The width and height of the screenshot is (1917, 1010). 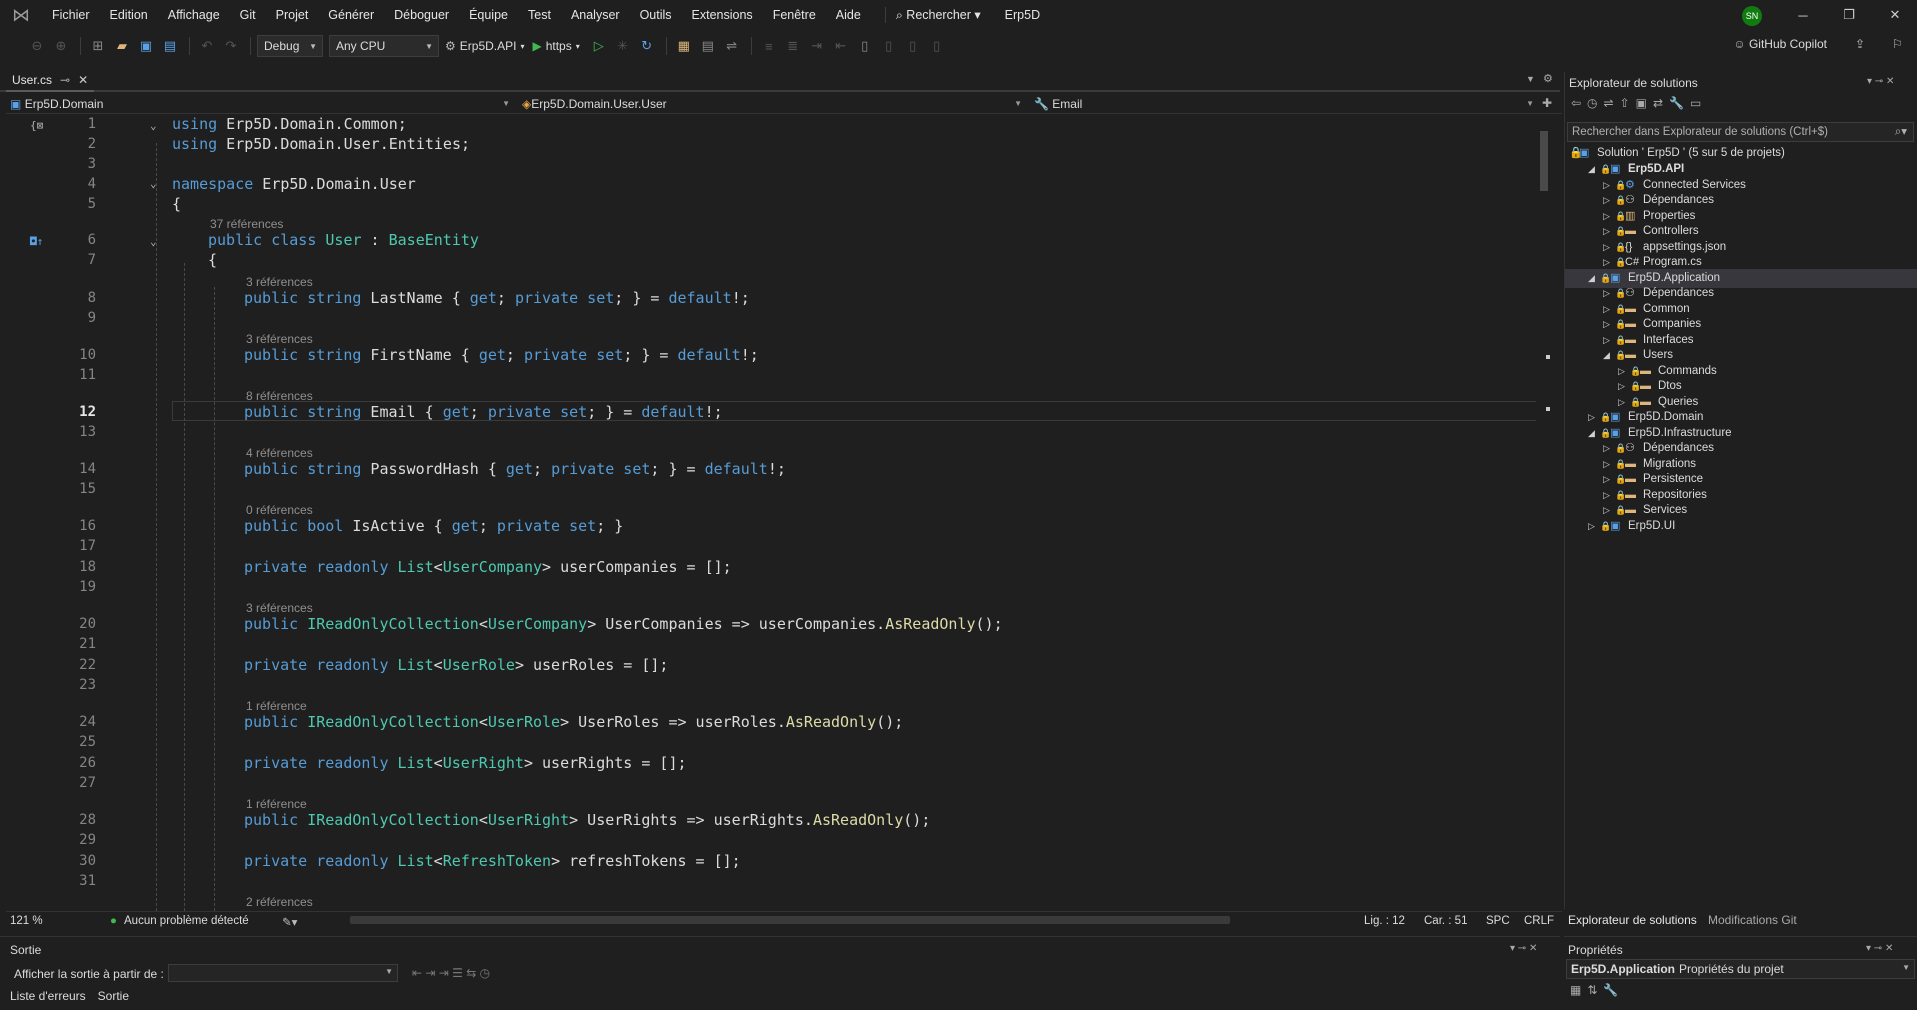 I want to click on config-dropdown: Debug ▼, so click(x=290, y=46).